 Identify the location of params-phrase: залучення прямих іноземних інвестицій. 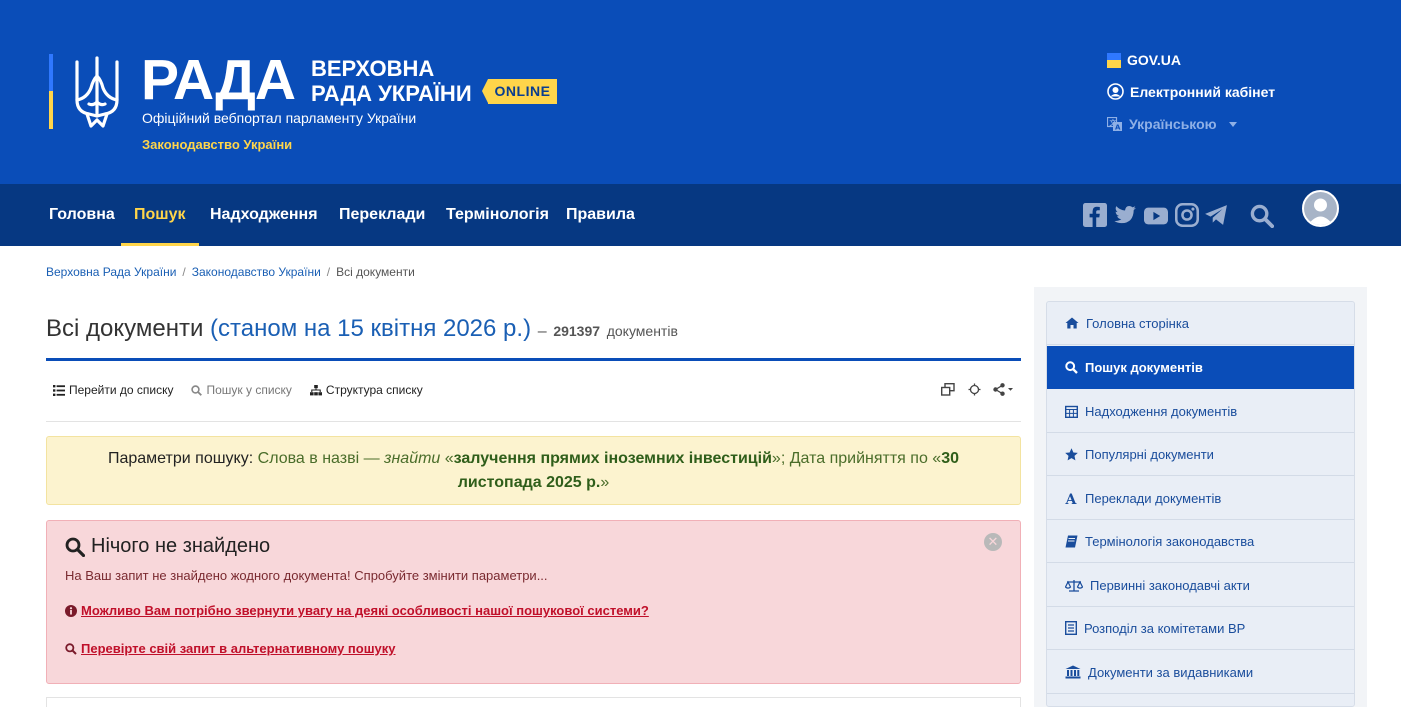
(612, 458).